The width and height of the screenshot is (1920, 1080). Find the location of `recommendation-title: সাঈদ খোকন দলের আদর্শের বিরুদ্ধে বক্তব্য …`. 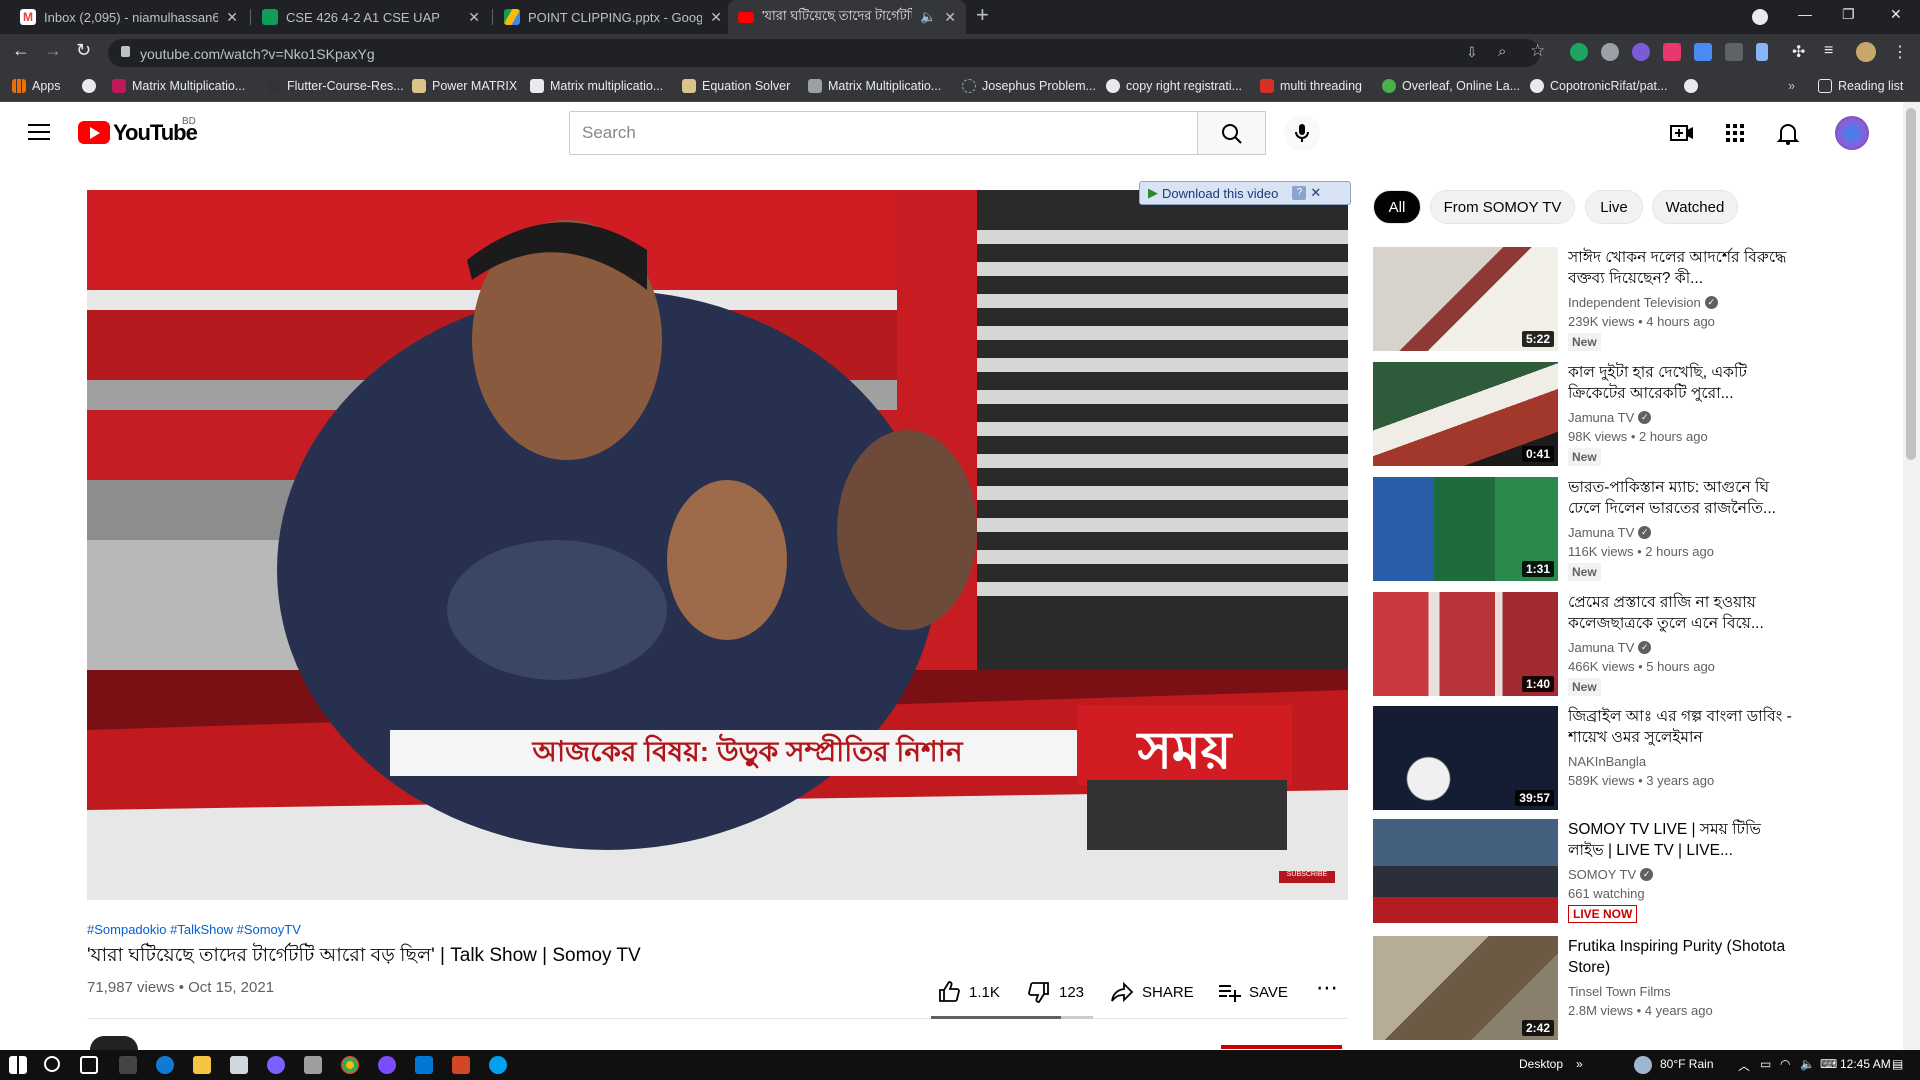

recommendation-title: সাঈদ খোকন দলের আদর্শের বিরুদ্ধে বক্তব্য … is located at coordinates (1683, 268).